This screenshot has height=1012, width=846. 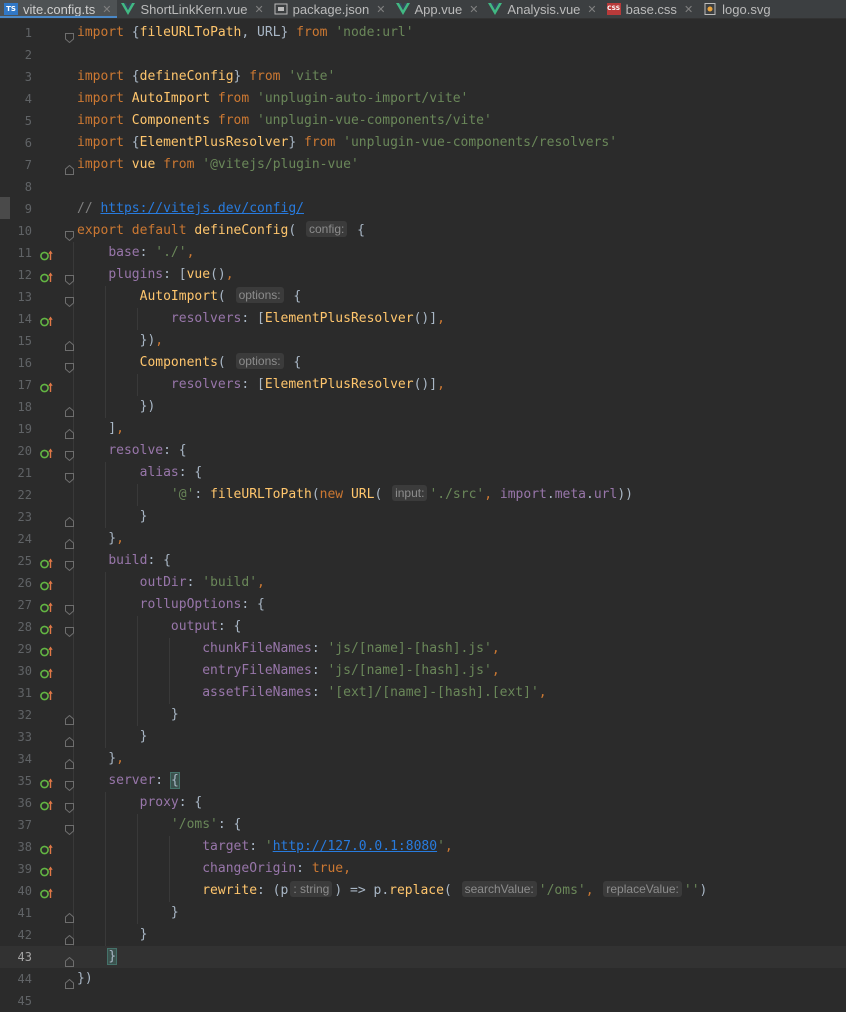 What do you see at coordinates (423, 187) in the screenshot?
I see `code-line: 8` at bounding box center [423, 187].